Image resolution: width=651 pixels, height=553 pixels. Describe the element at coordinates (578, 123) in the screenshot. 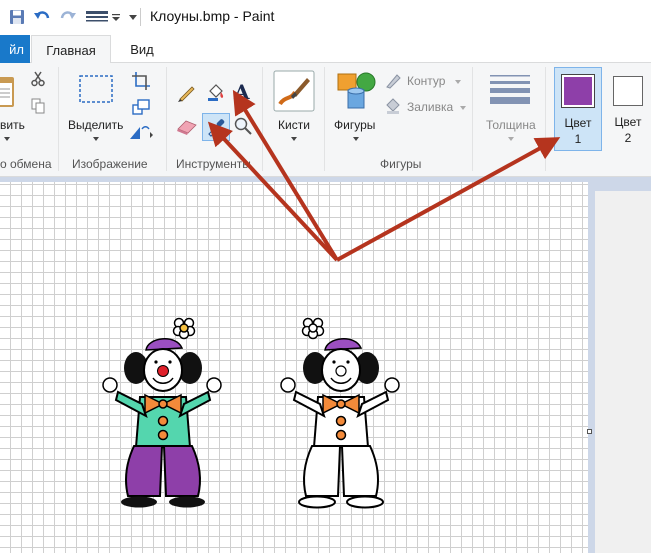

I see `color1-label-line1: Цвет` at that location.